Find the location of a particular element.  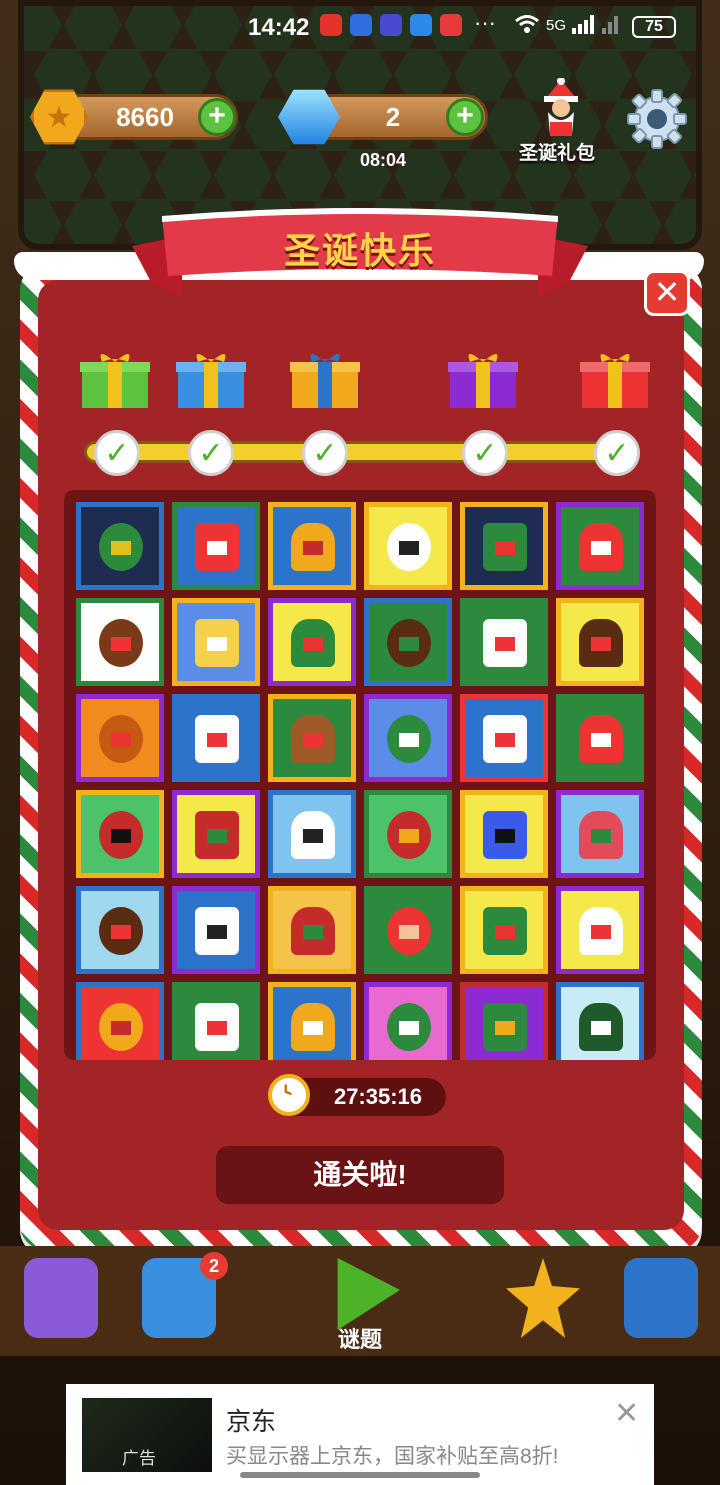

santa-gift-label: 圣诞礼包 is located at coordinates (557, 151).